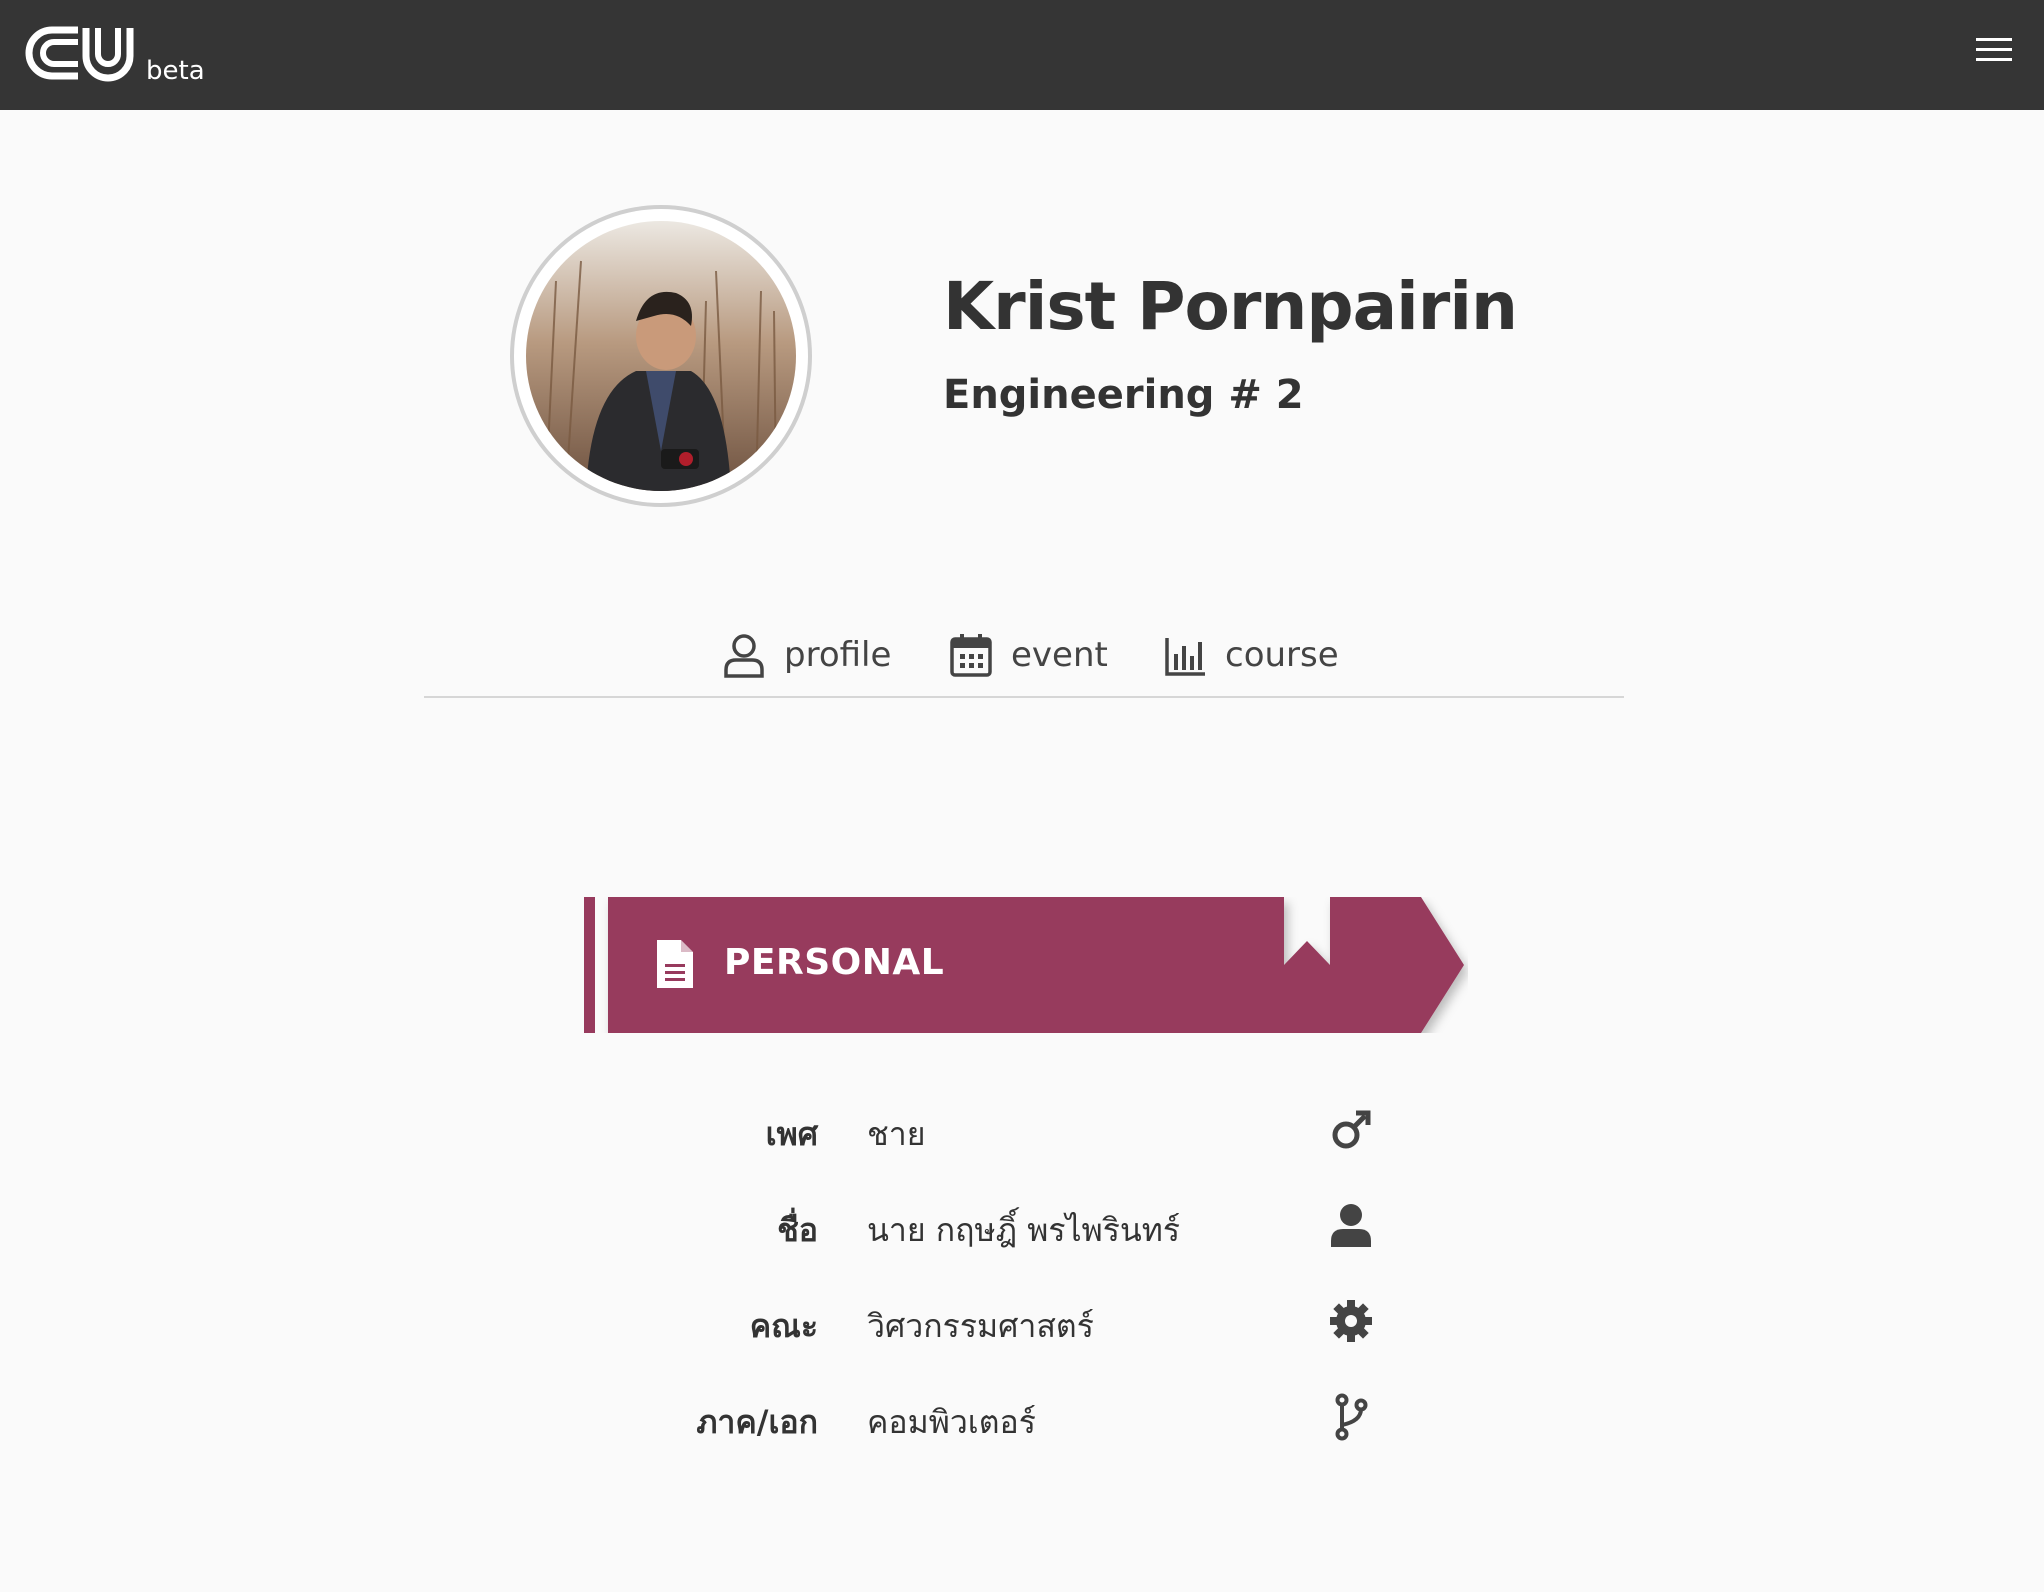 This screenshot has width=2044, height=1592. Describe the element at coordinates (757, 1422) in the screenshot. I see `info-label: ภาค/เอก` at that location.